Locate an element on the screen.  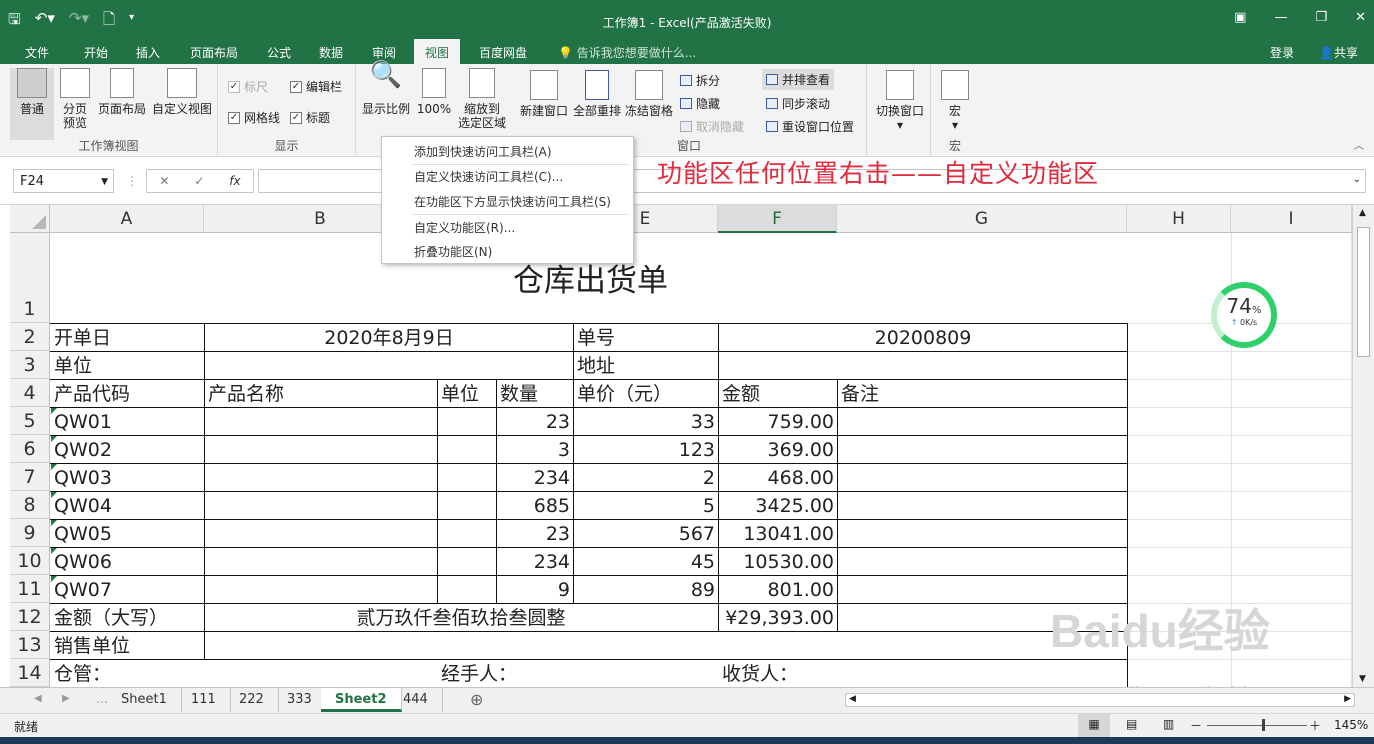
zoom-button: 🔍 显示比例 is located at coordinates (386, 89).